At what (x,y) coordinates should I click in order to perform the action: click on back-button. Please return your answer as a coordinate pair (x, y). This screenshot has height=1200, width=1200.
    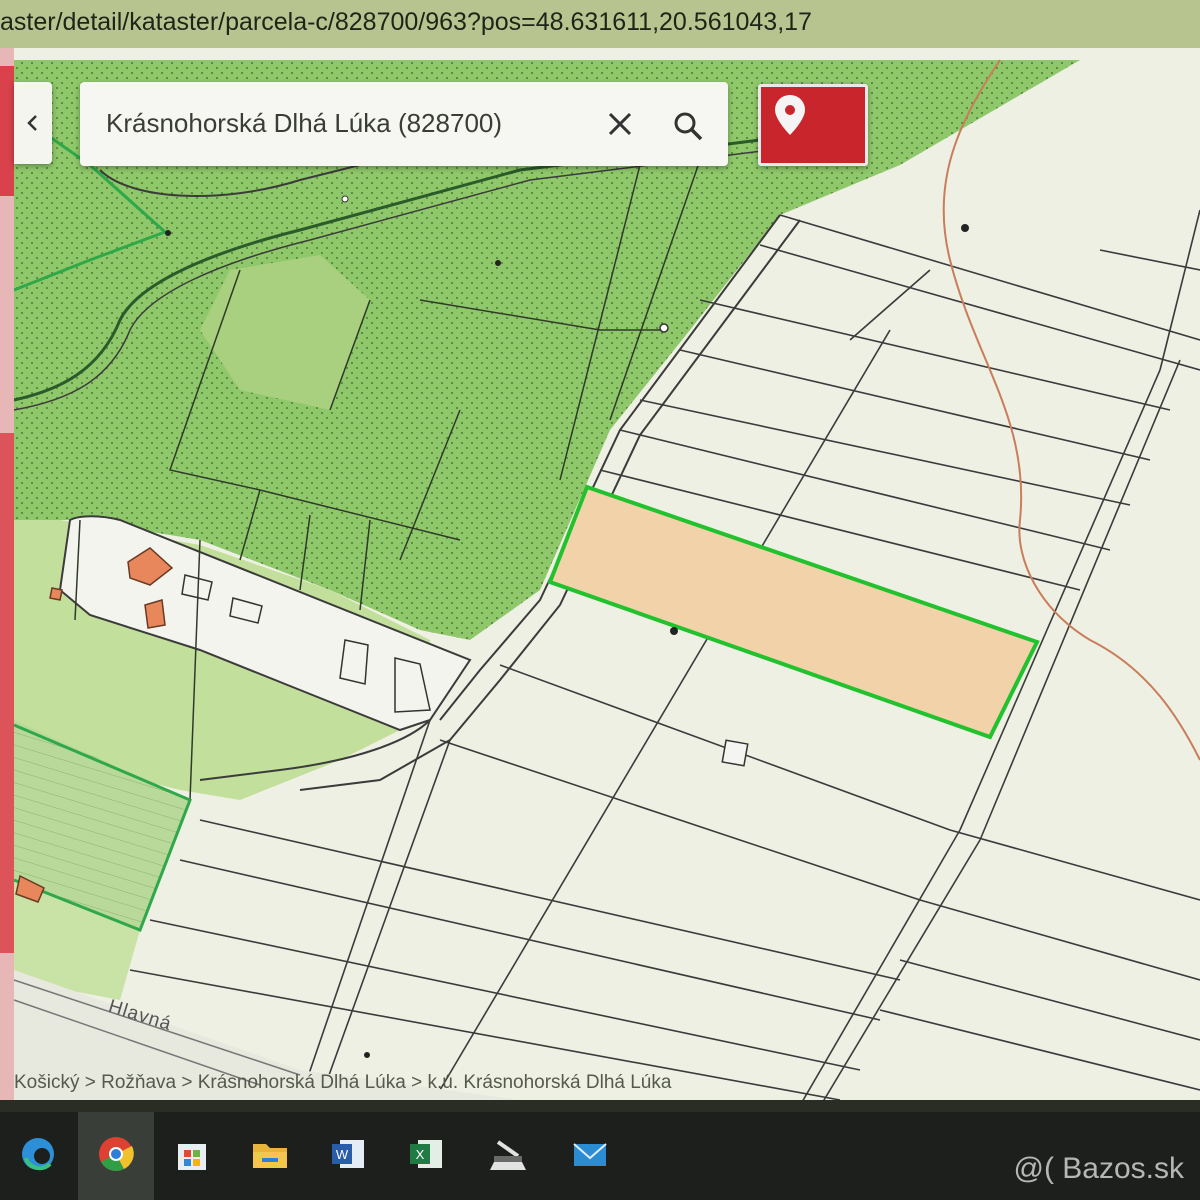
    Looking at the image, I should click on (33, 123).